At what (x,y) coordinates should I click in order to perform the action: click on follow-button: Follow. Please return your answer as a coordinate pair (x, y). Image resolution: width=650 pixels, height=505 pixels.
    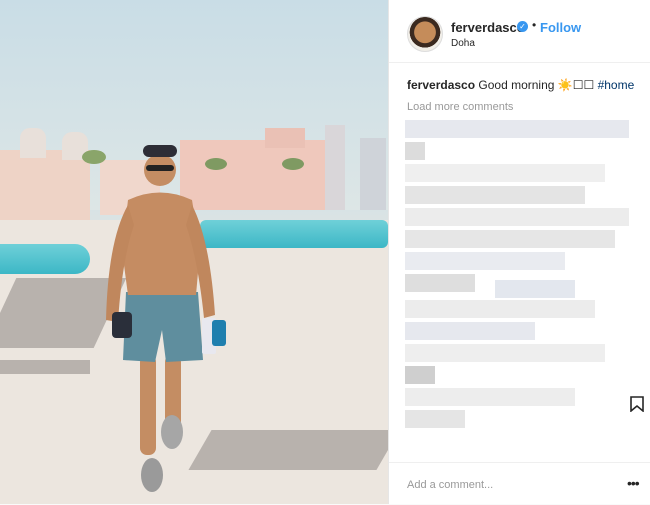
    Looking at the image, I should click on (560, 27).